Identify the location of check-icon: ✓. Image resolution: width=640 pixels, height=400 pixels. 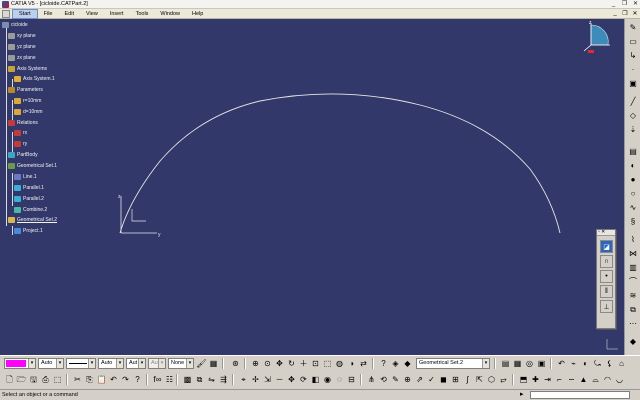
(431, 379).